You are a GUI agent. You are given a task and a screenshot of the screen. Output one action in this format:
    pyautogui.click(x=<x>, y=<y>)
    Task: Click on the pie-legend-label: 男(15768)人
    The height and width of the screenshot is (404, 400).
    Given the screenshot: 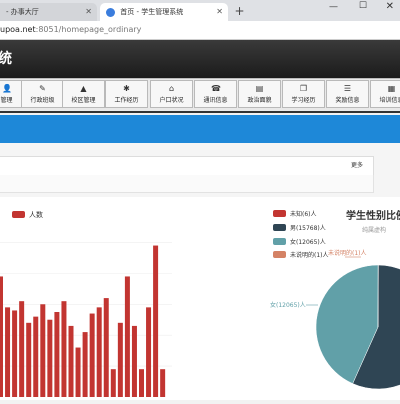 What is the action you would take?
    pyautogui.click(x=308, y=228)
    